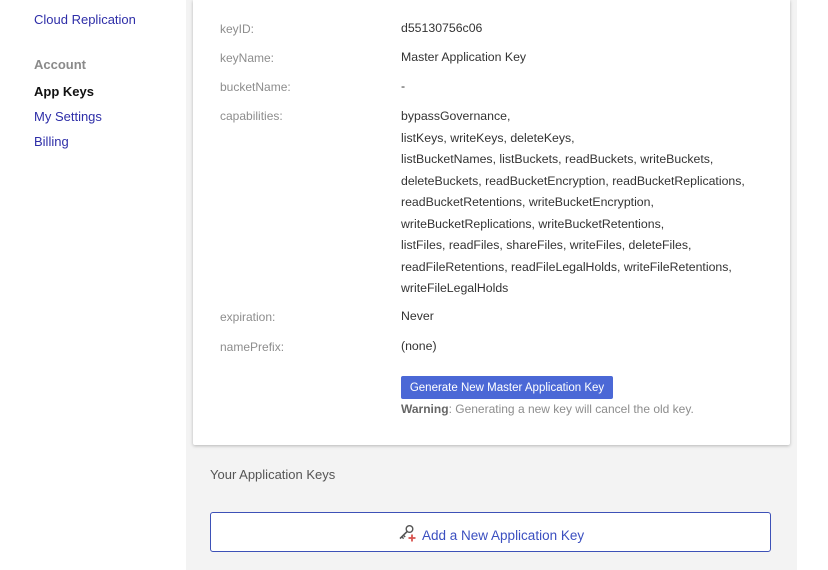  What do you see at coordinates (60, 64) in the screenshot?
I see `sidebar-section-account: Account` at bounding box center [60, 64].